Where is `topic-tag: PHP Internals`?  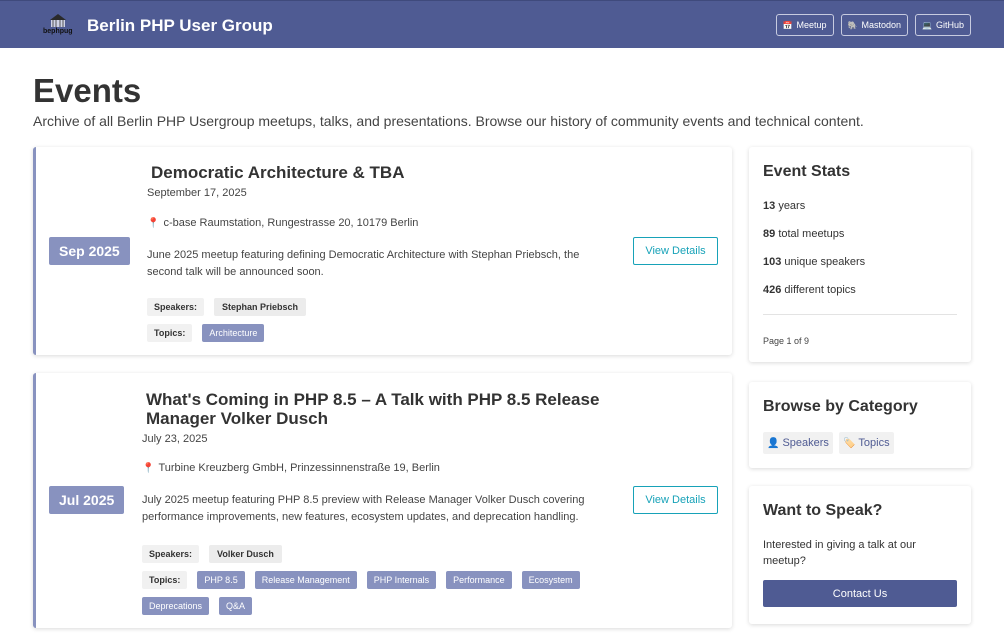
topic-tag: PHP Internals is located at coordinates (401, 580).